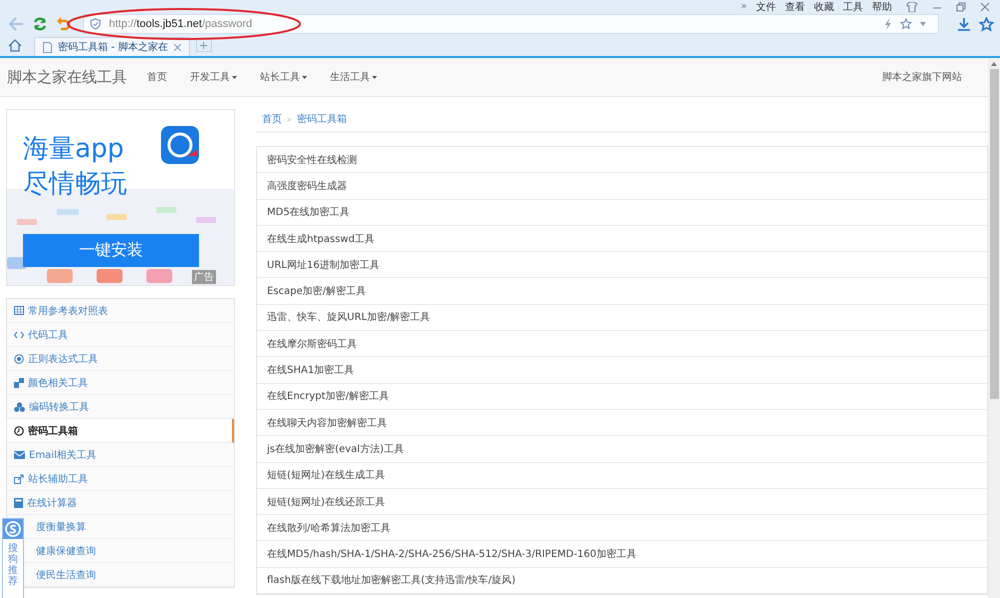 The height and width of the screenshot is (598, 1000). What do you see at coordinates (40, 24) in the screenshot?
I see `refresh-icon` at bounding box center [40, 24].